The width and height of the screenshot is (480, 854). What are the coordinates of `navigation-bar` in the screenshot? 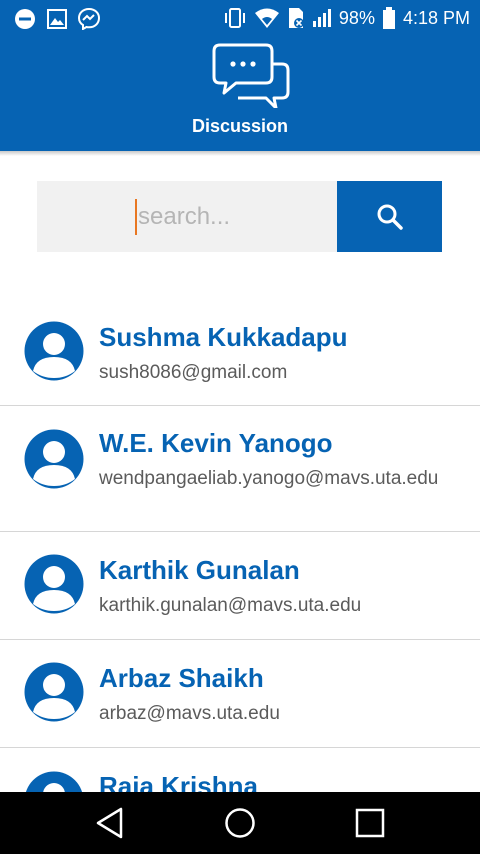 It's located at (240, 823).